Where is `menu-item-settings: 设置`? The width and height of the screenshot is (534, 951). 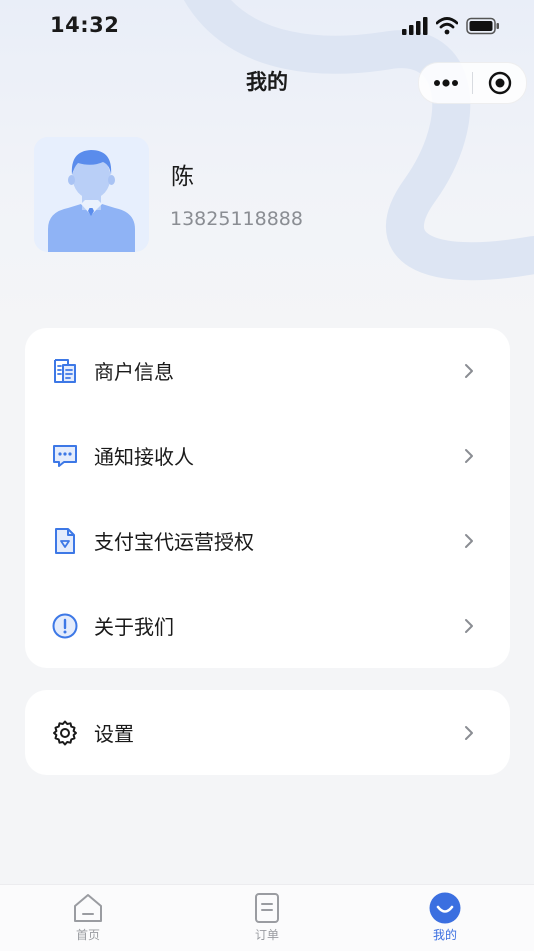
menu-item-settings: 设置 is located at coordinates (267, 732).